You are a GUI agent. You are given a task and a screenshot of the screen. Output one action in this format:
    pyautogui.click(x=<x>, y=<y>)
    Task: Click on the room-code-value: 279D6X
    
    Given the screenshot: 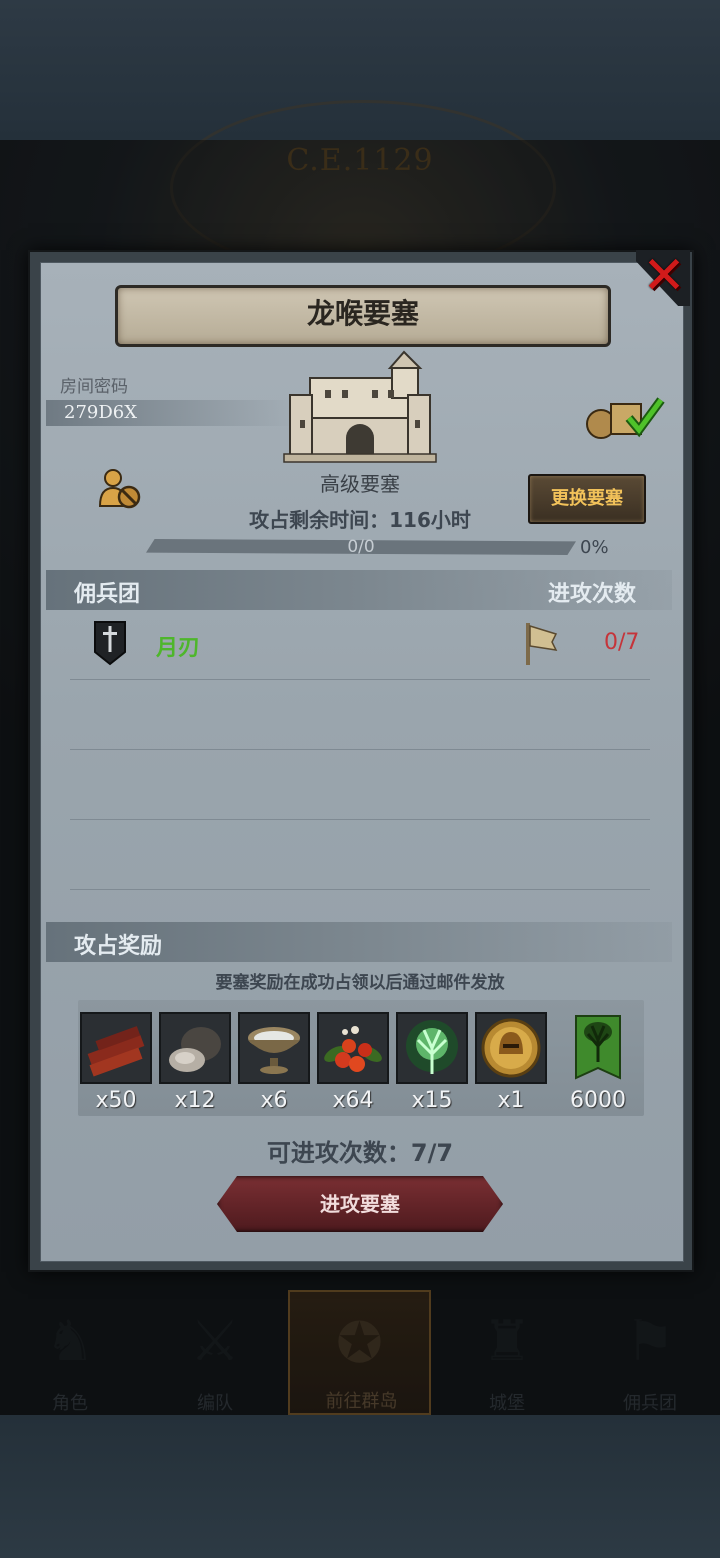 What is the action you would take?
    pyautogui.click(x=101, y=412)
    